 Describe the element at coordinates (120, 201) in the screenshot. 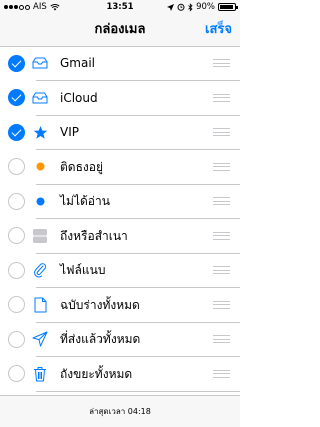

I see `mailbox-row: ไม่ได้อ่าน` at that location.